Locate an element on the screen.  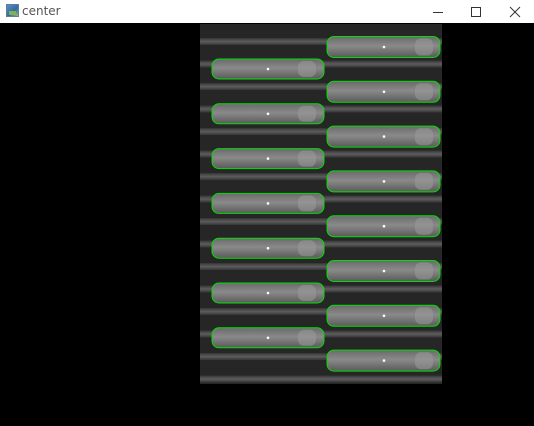
close-icon is located at coordinates (515, 11).